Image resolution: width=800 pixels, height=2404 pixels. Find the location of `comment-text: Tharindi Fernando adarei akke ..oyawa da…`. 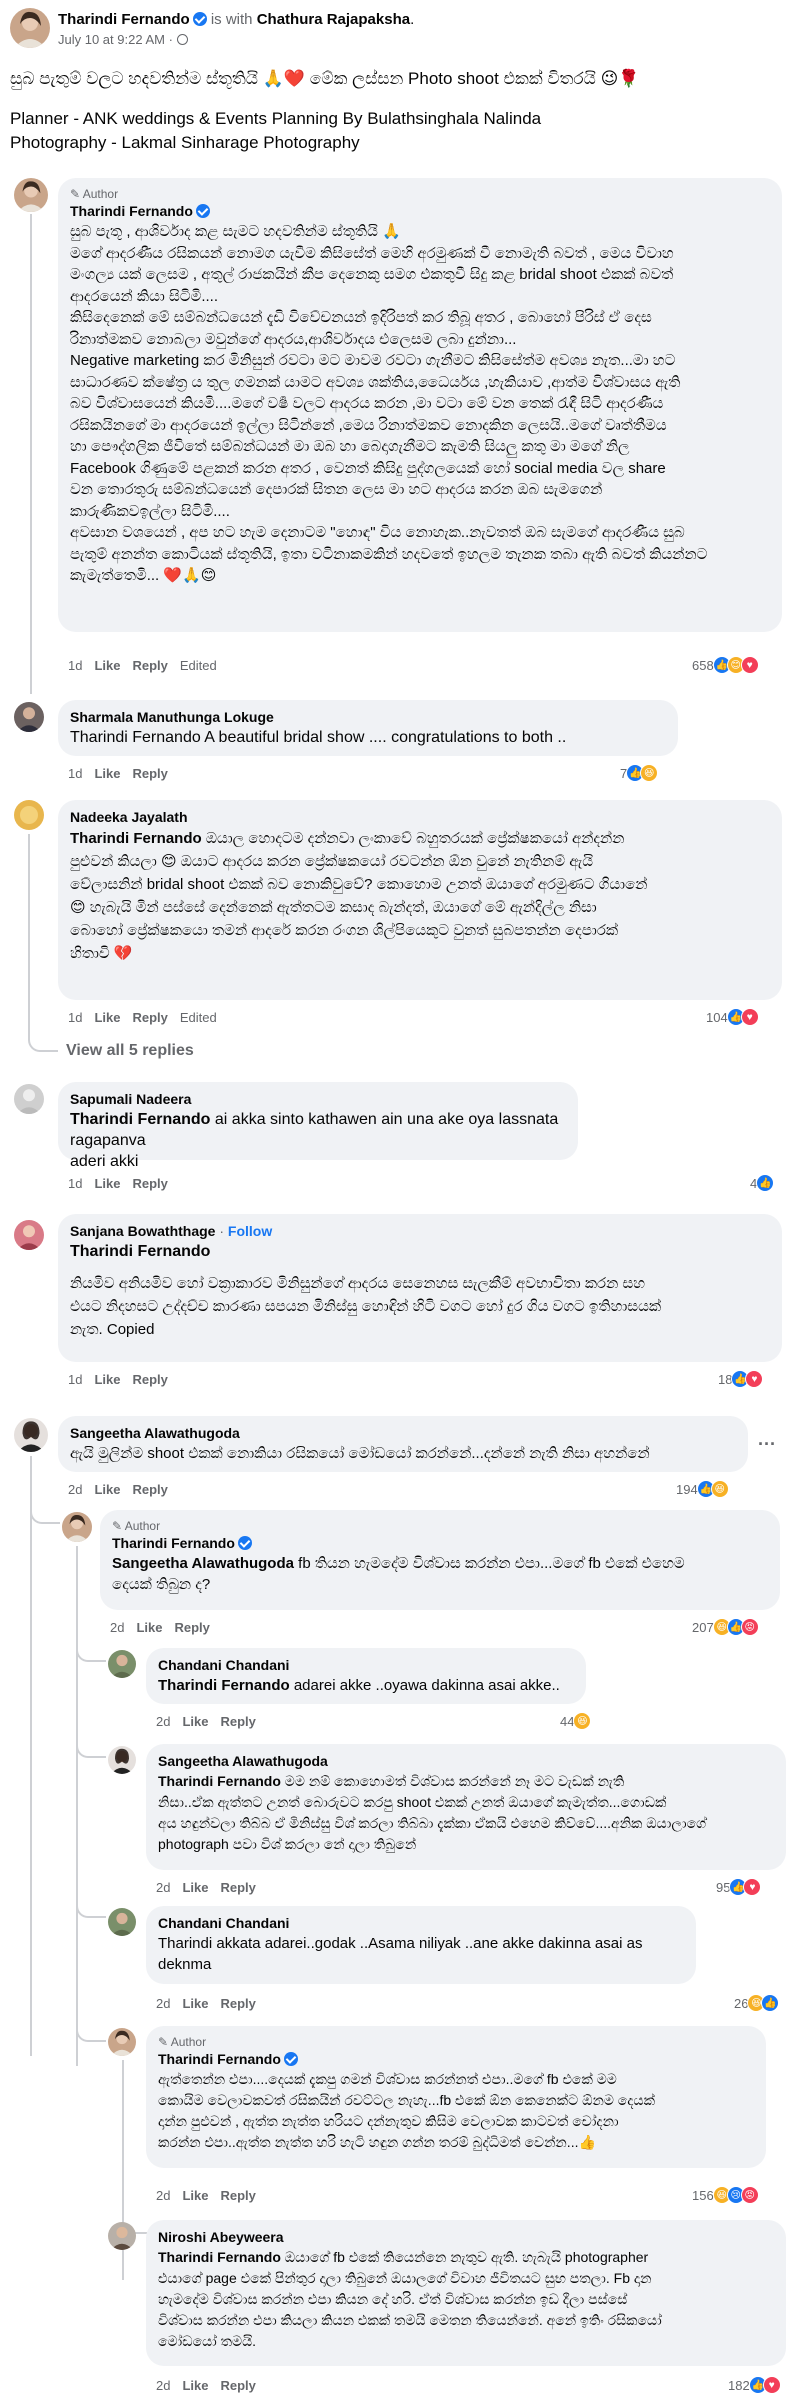

comment-text: Tharindi Fernando adarei akke ..oyawa da… is located at coordinates (359, 1685).